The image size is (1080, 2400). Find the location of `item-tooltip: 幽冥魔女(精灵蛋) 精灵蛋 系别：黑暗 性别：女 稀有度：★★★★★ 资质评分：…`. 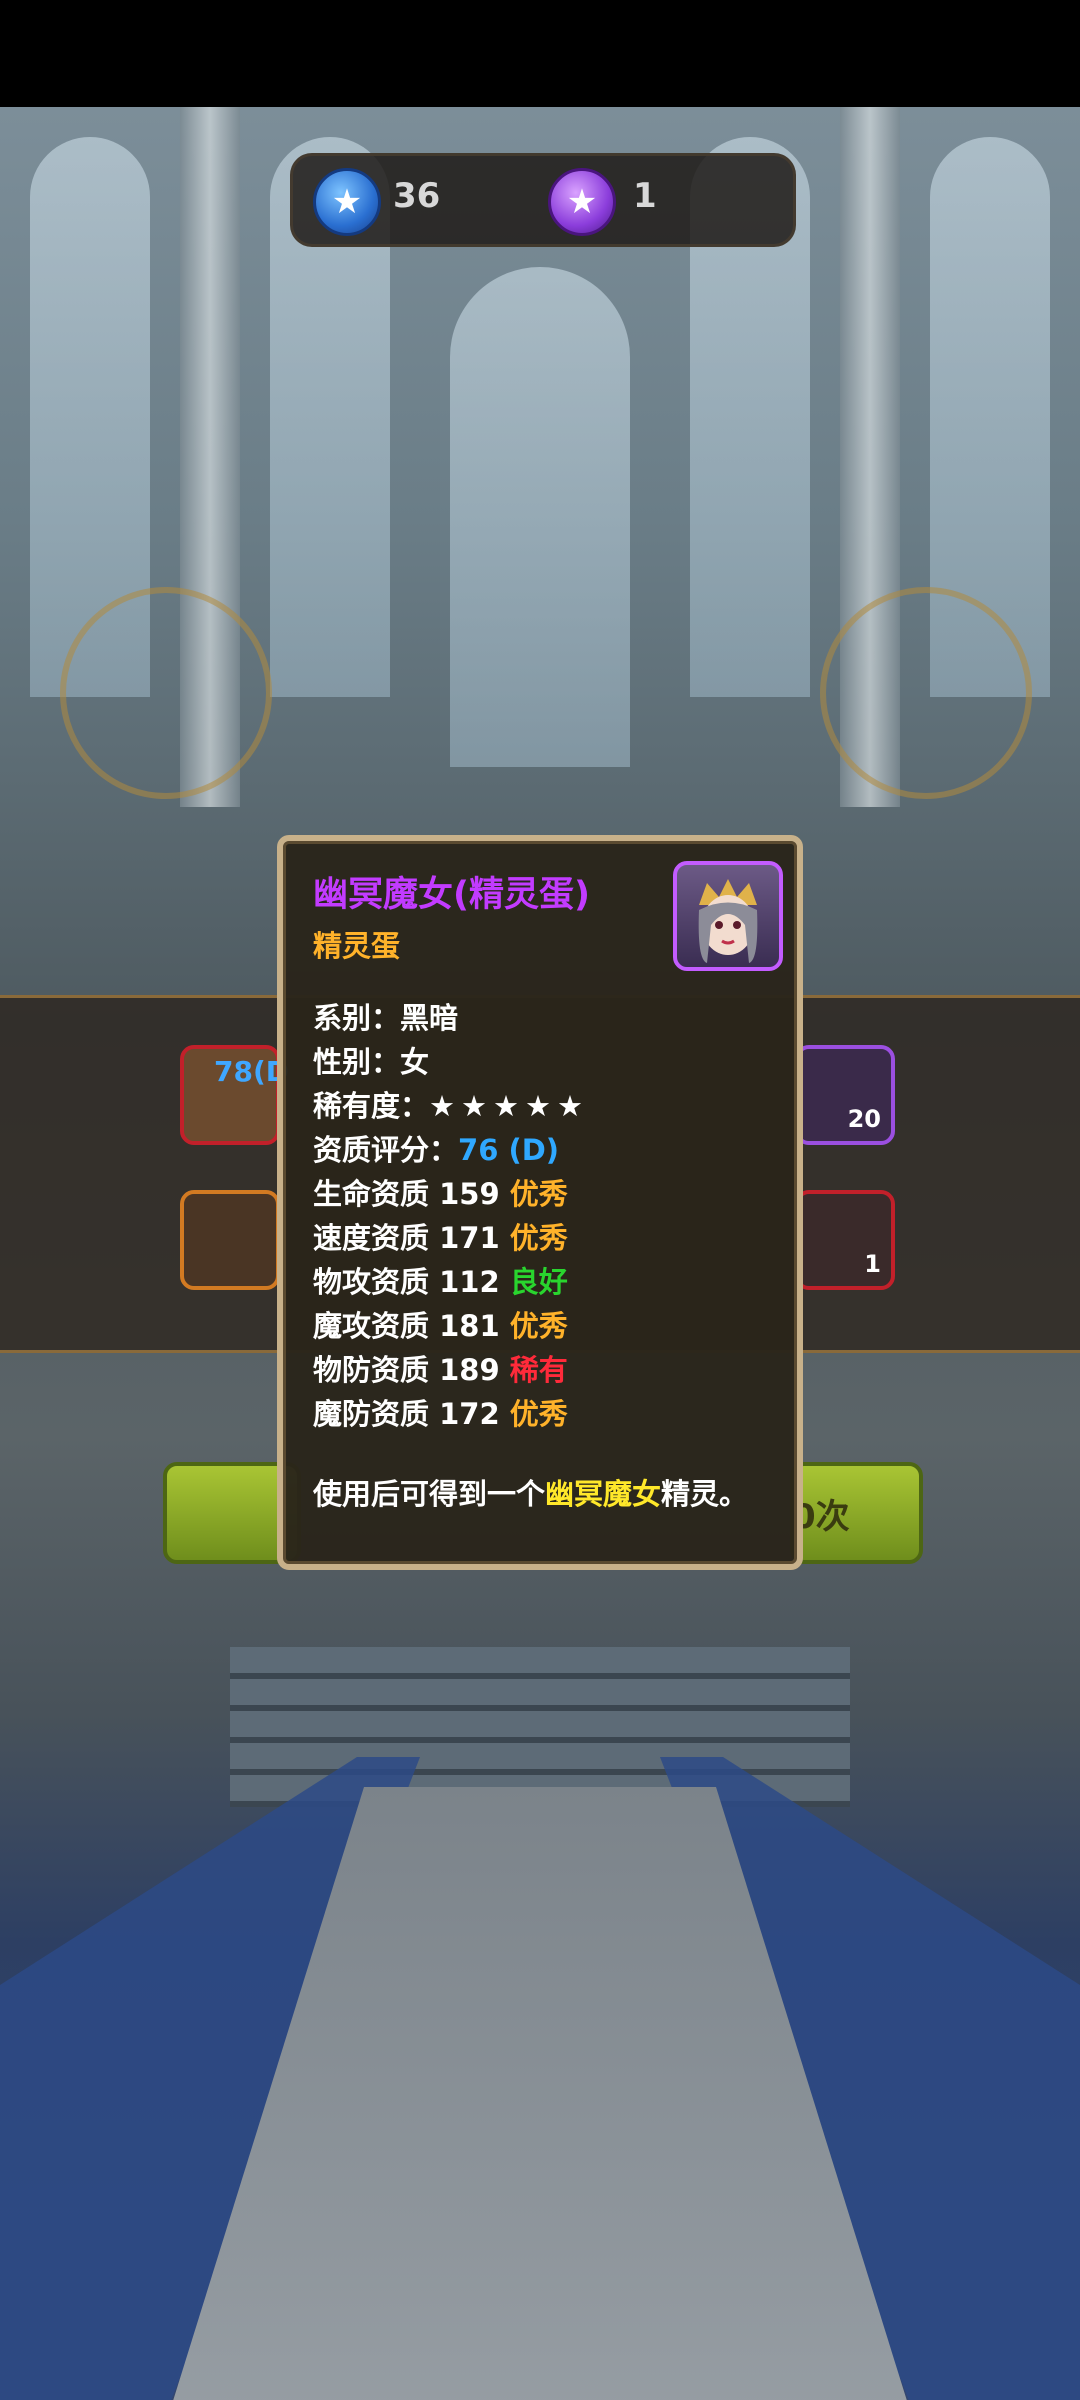

item-tooltip: 幽冥魔女(精灵蛋) 精灵蛋 系别：黑暗 性别：女 稀有度：★★★★★ 资质评分：… is located at coordinates (540, 1202).